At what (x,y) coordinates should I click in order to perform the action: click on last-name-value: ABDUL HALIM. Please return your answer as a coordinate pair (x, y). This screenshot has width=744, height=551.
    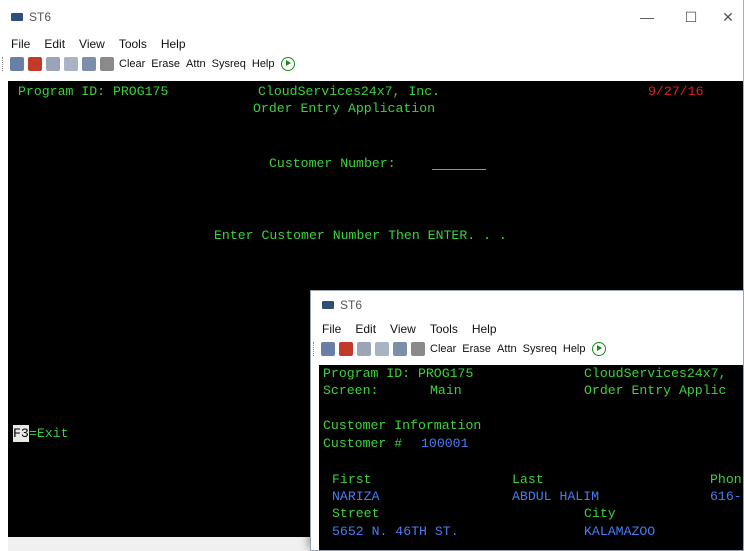
    Looking at the image, I should click on (556, 496).